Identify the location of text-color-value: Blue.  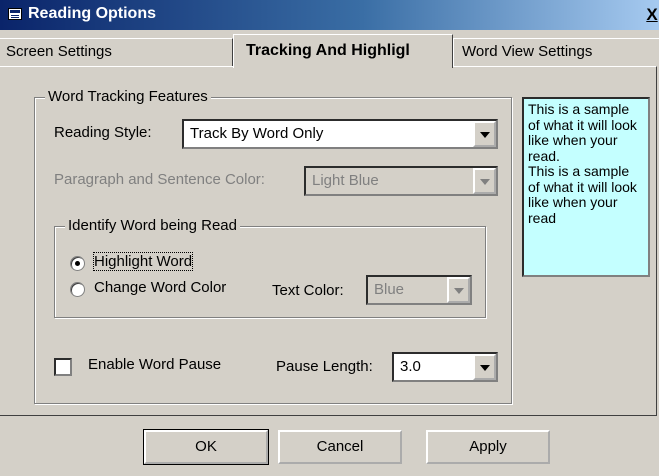
(389, 289).